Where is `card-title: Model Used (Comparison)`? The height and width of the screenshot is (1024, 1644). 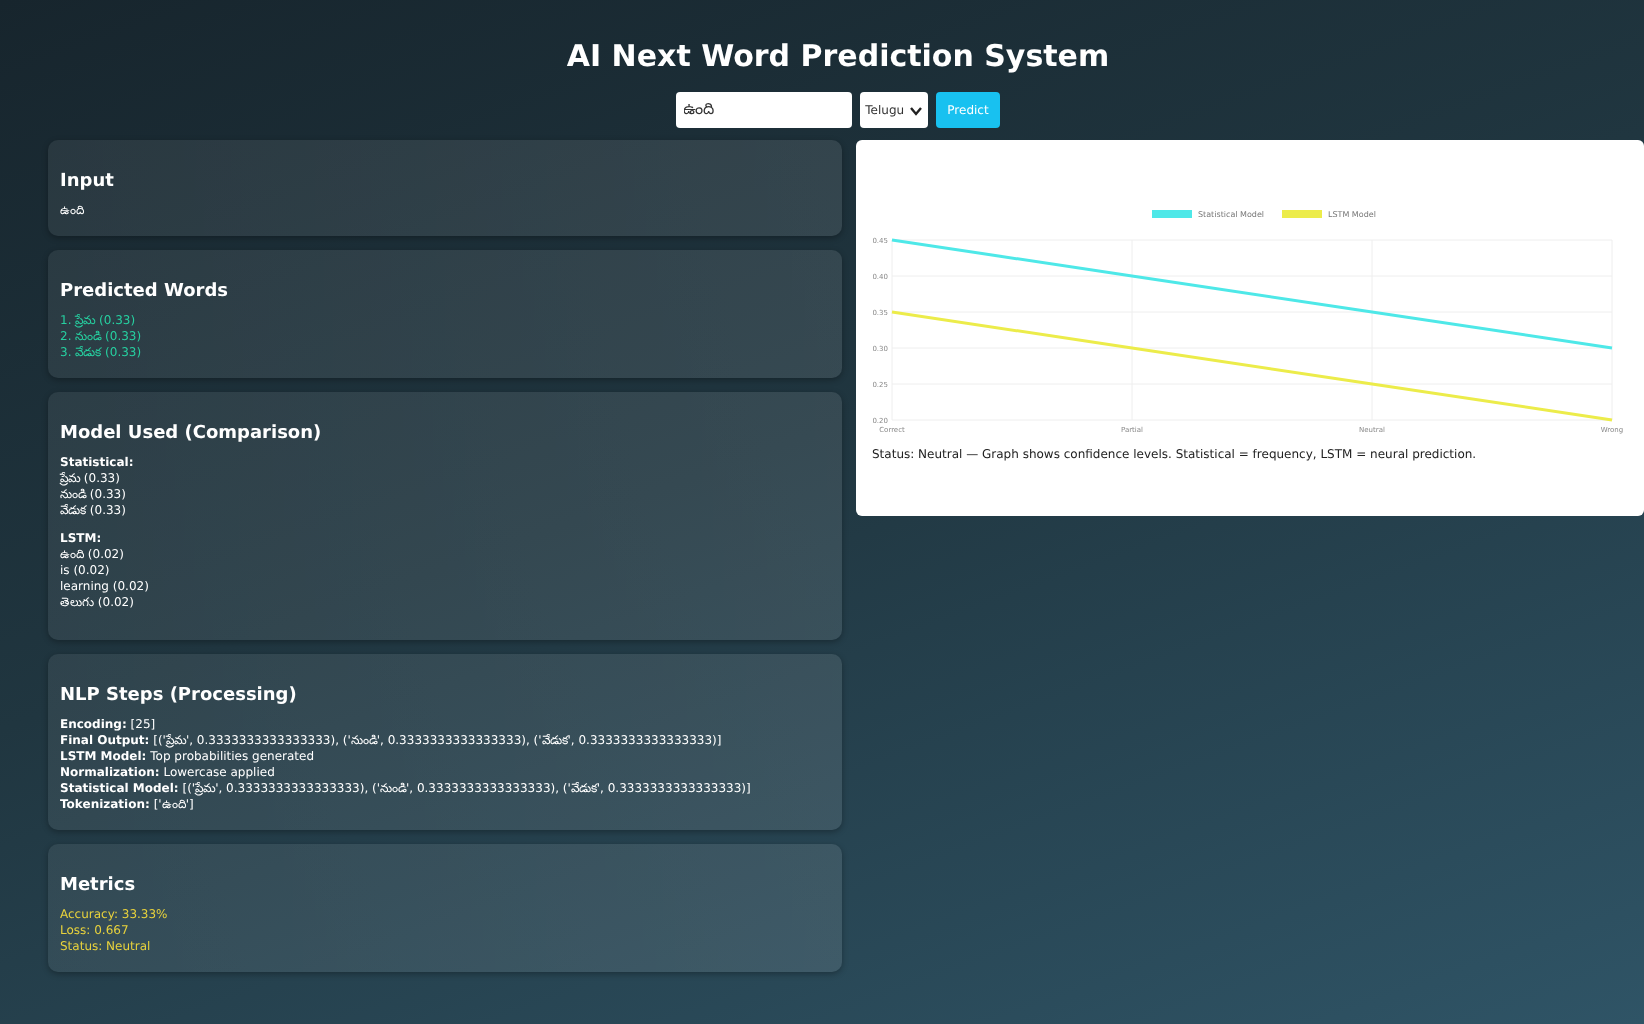 card-title: Model Used (Comparison) is located at coordinates (192, 434).